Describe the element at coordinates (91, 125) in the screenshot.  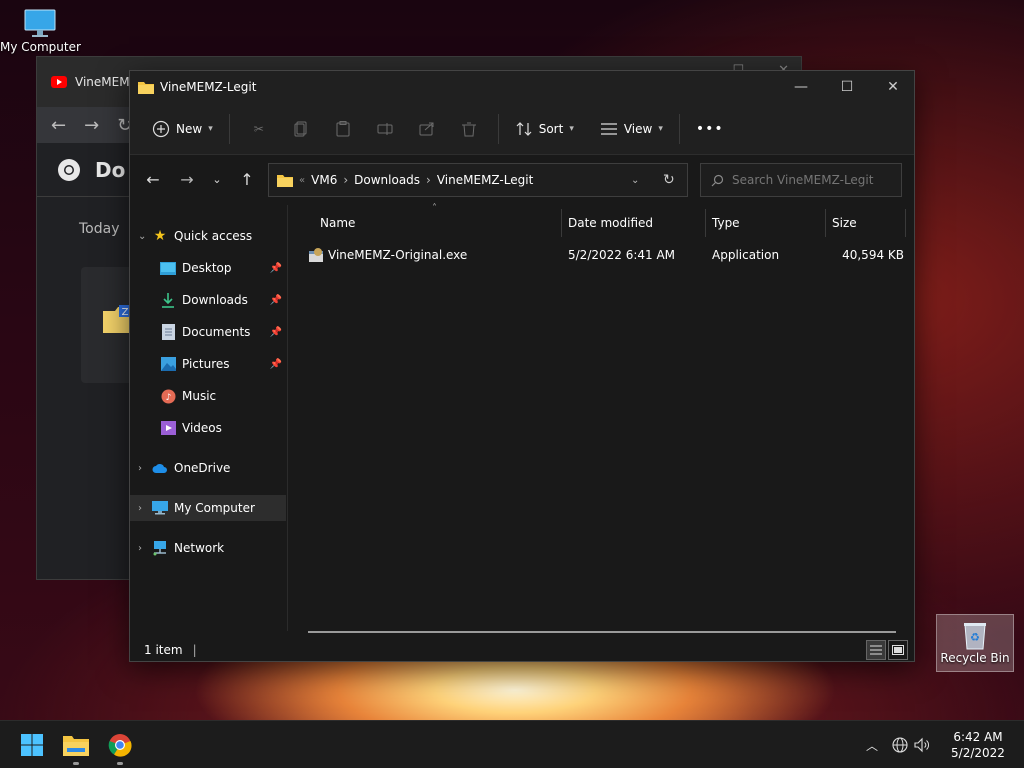
I see `forward-arrow-icon: →` at that location.